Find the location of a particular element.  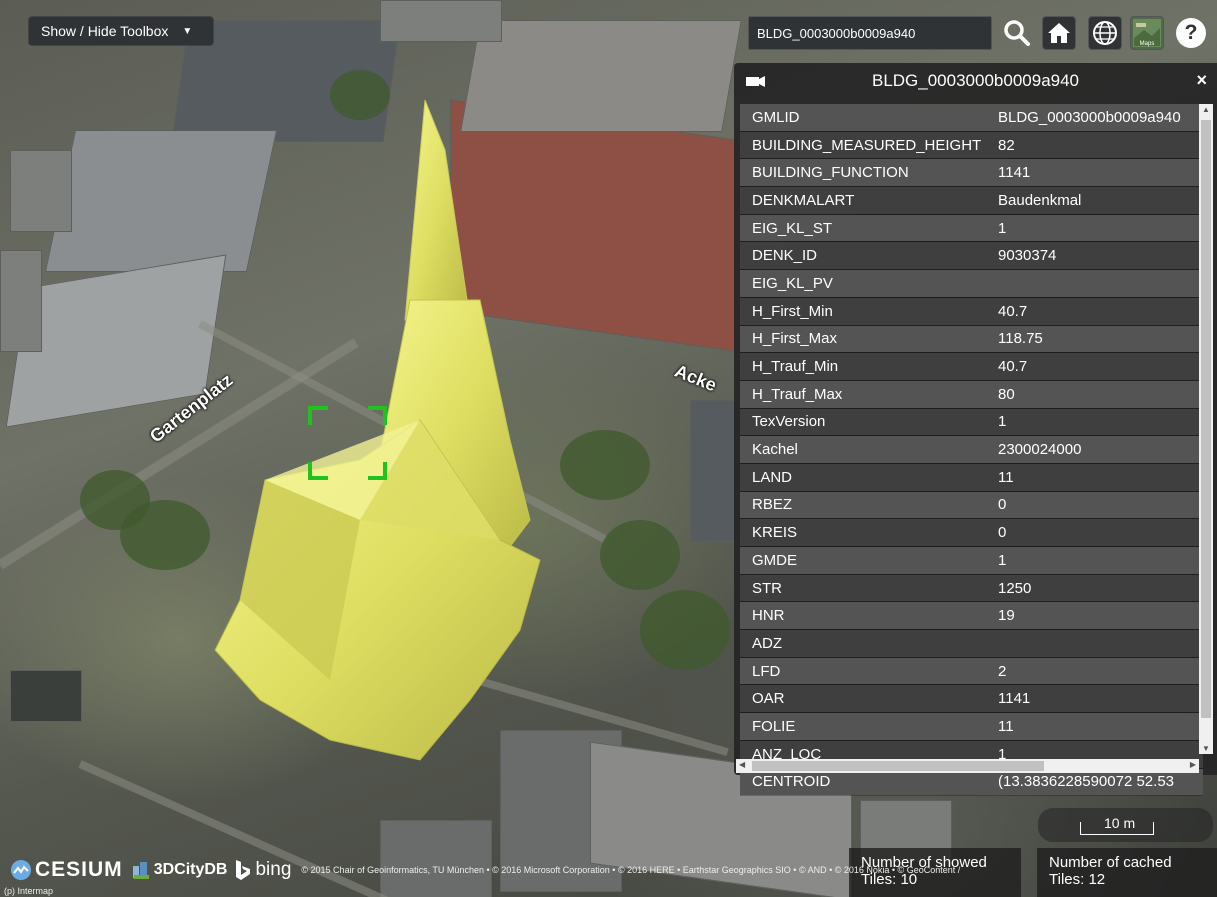

attribute-row: DENKMALART Baudenkmal is located at coordinates (971, 200).